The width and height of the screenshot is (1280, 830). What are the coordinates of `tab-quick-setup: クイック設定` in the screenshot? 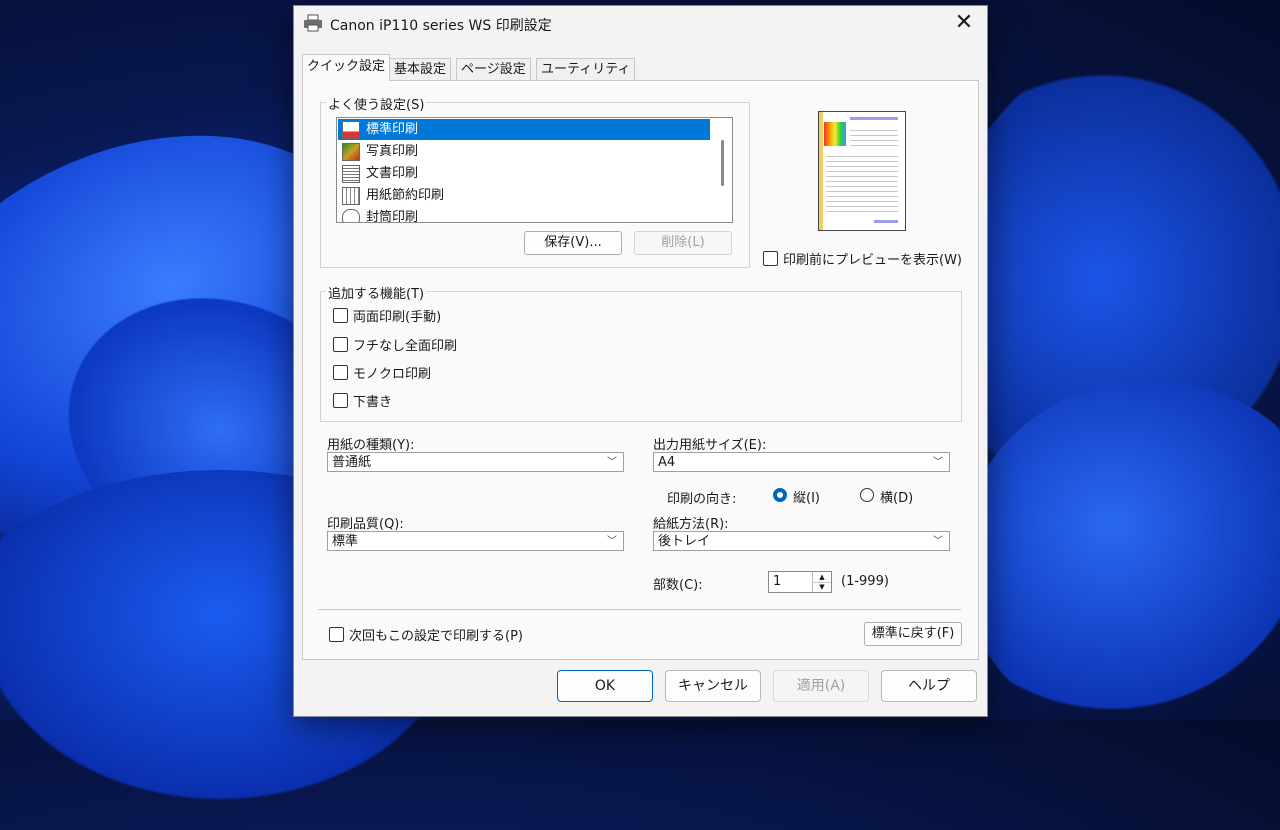 It's located at (346, 67).